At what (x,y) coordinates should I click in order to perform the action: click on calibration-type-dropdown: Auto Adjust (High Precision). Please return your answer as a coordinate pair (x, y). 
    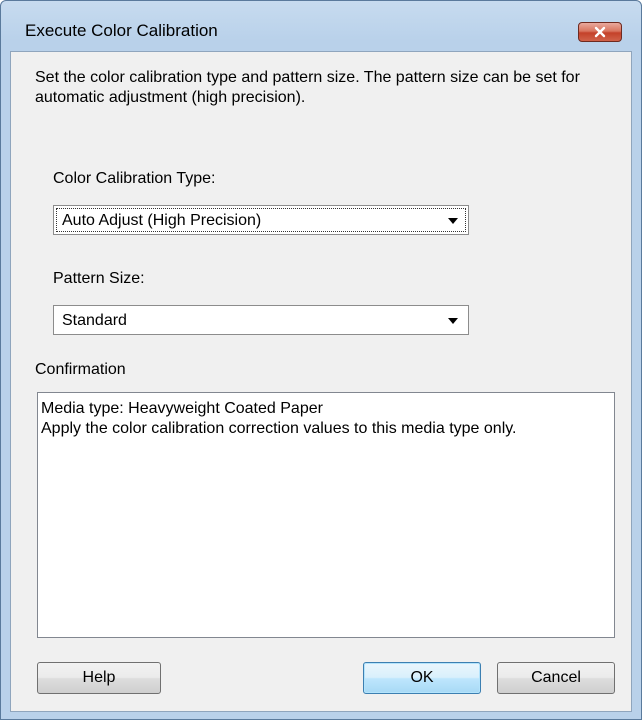
    Looking at the image, I should click on (261, 220).